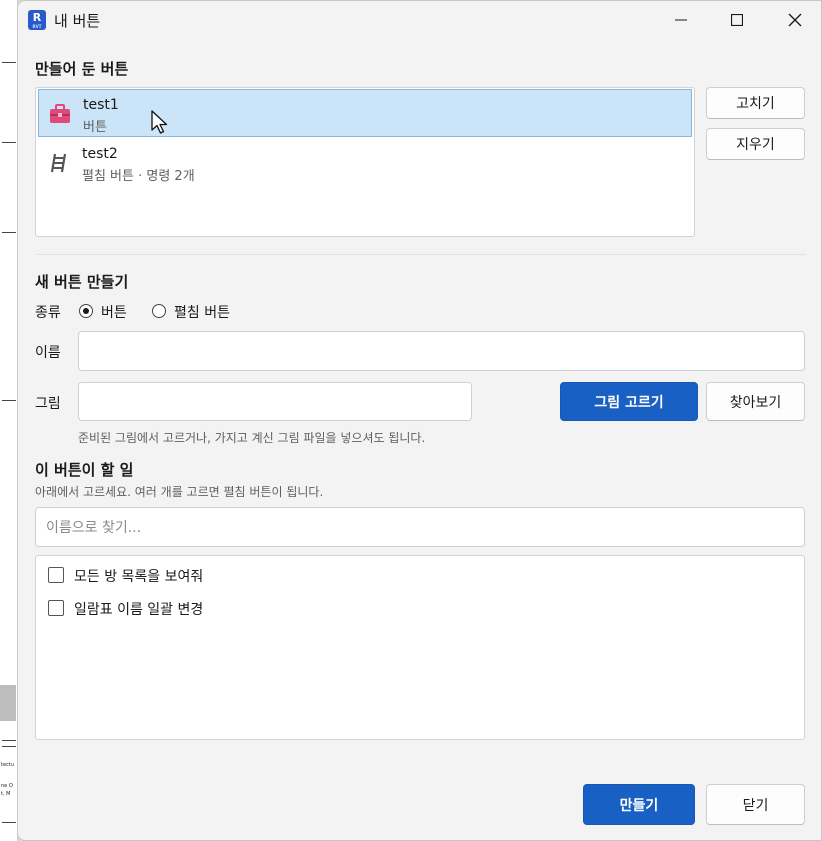 The height and width of the screenshot is (841, 822). I want to click on name-field, so click(441, 351).